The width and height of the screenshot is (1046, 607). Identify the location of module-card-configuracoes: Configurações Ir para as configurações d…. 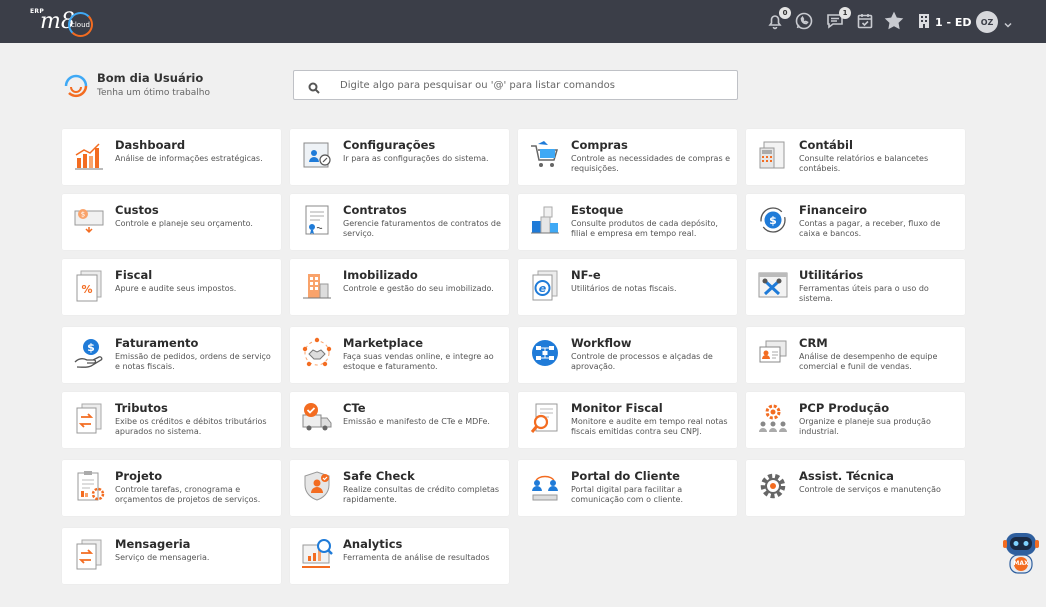
(399, 157).